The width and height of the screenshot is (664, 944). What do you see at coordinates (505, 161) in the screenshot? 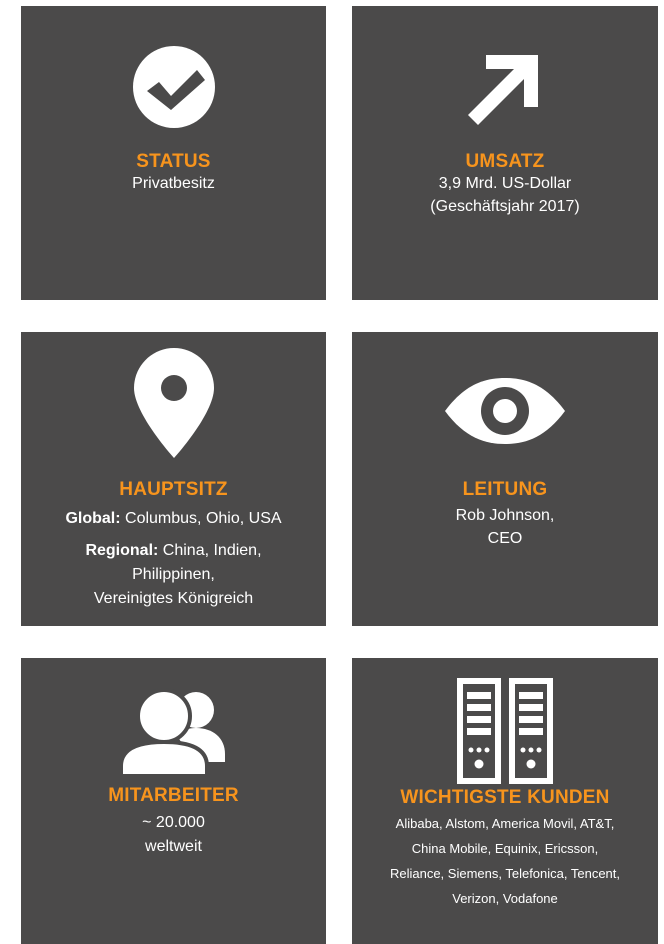
I see `revenue-heading: UMSATZ` at bounding box center [505, 161].